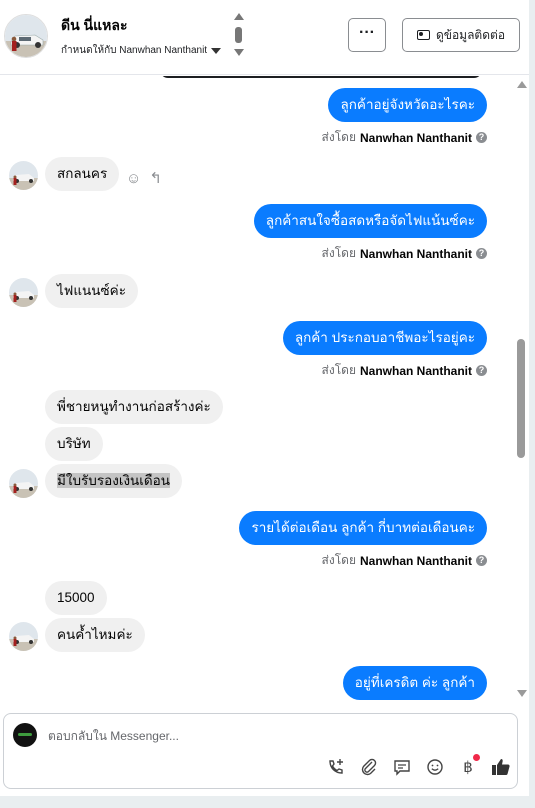  What do you see at coordinates (134, 50) in the screenshot?
I see `assigned-label: กำหนดให้กับ Nanwhan Nanthanit` at bounding box center [134, 50].